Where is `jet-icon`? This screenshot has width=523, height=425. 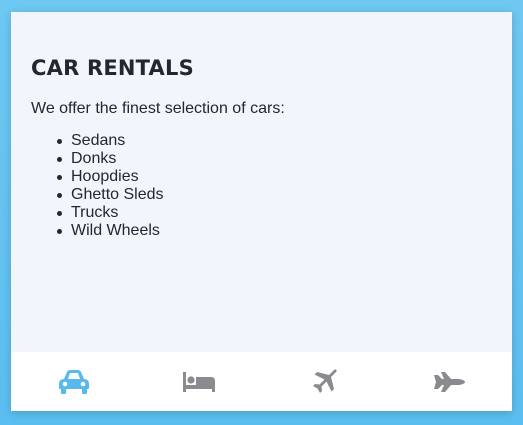 jet-icon is located at coordinates (450, 381).